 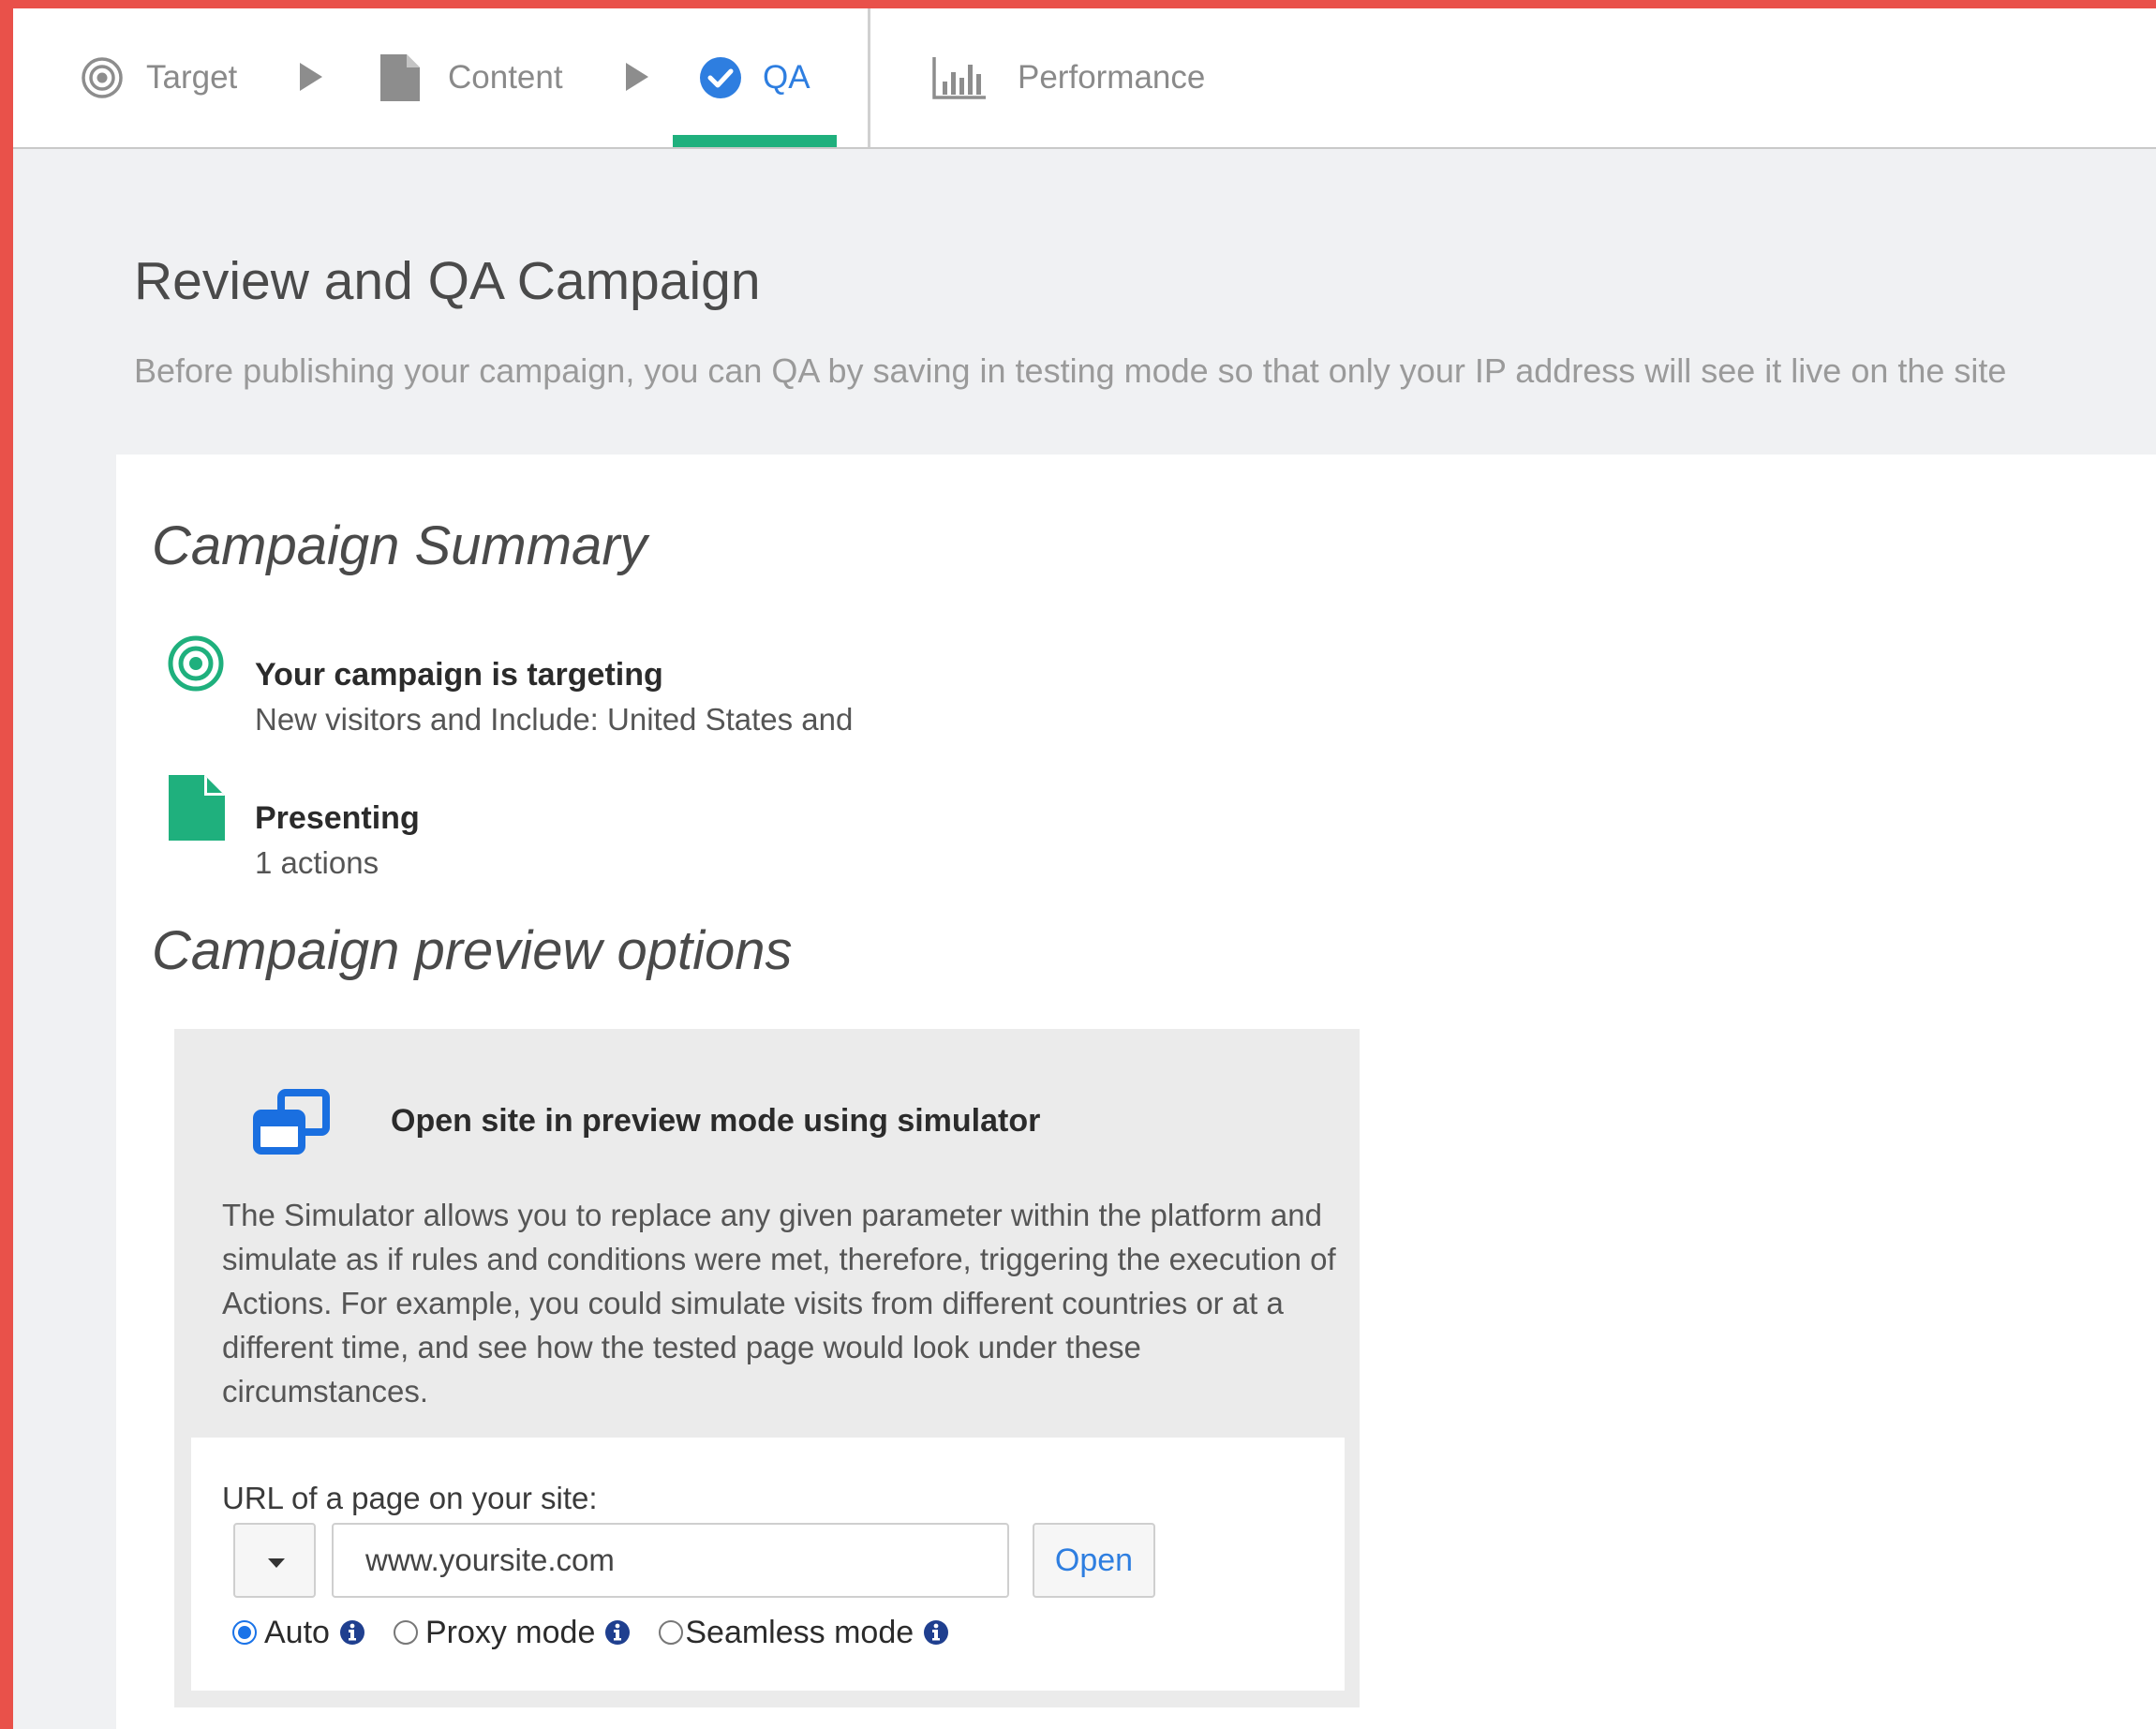 What do you see at coordinates (721, 77) in the screenshot?
I see `check-circle-icon` at bounding box center [721, 77].